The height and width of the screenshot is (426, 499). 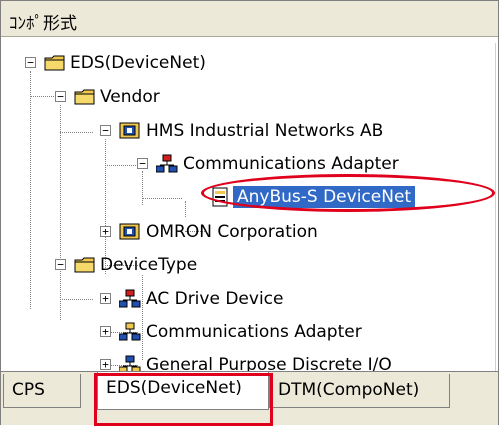 What do you see at coordinates (264, 131) in the screenshot?
I see `tree-item-hms: HMS Industrial Networks AB` at bounding box center [264, 131].